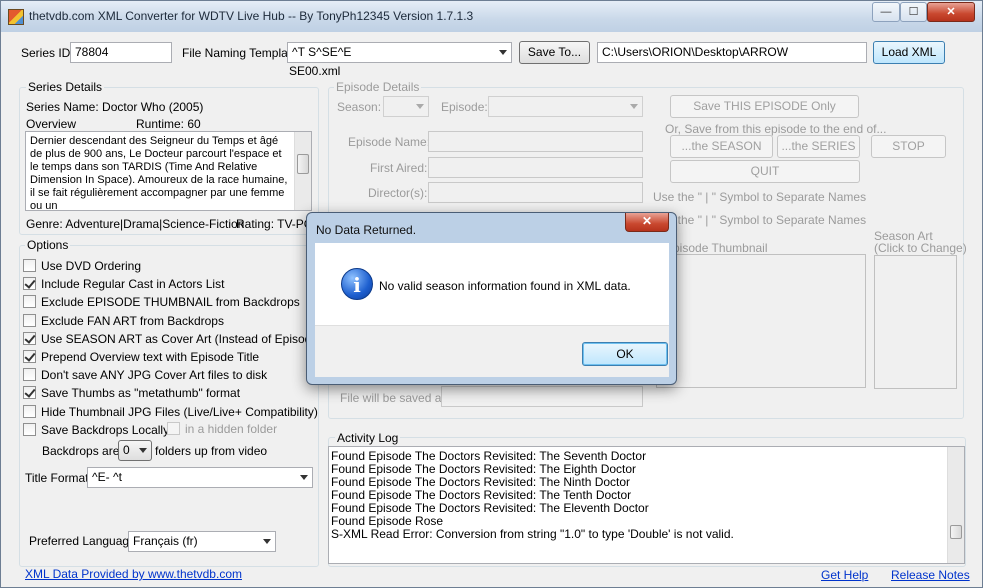  I want to click on series-id-input: 78804, so click(121, 52).